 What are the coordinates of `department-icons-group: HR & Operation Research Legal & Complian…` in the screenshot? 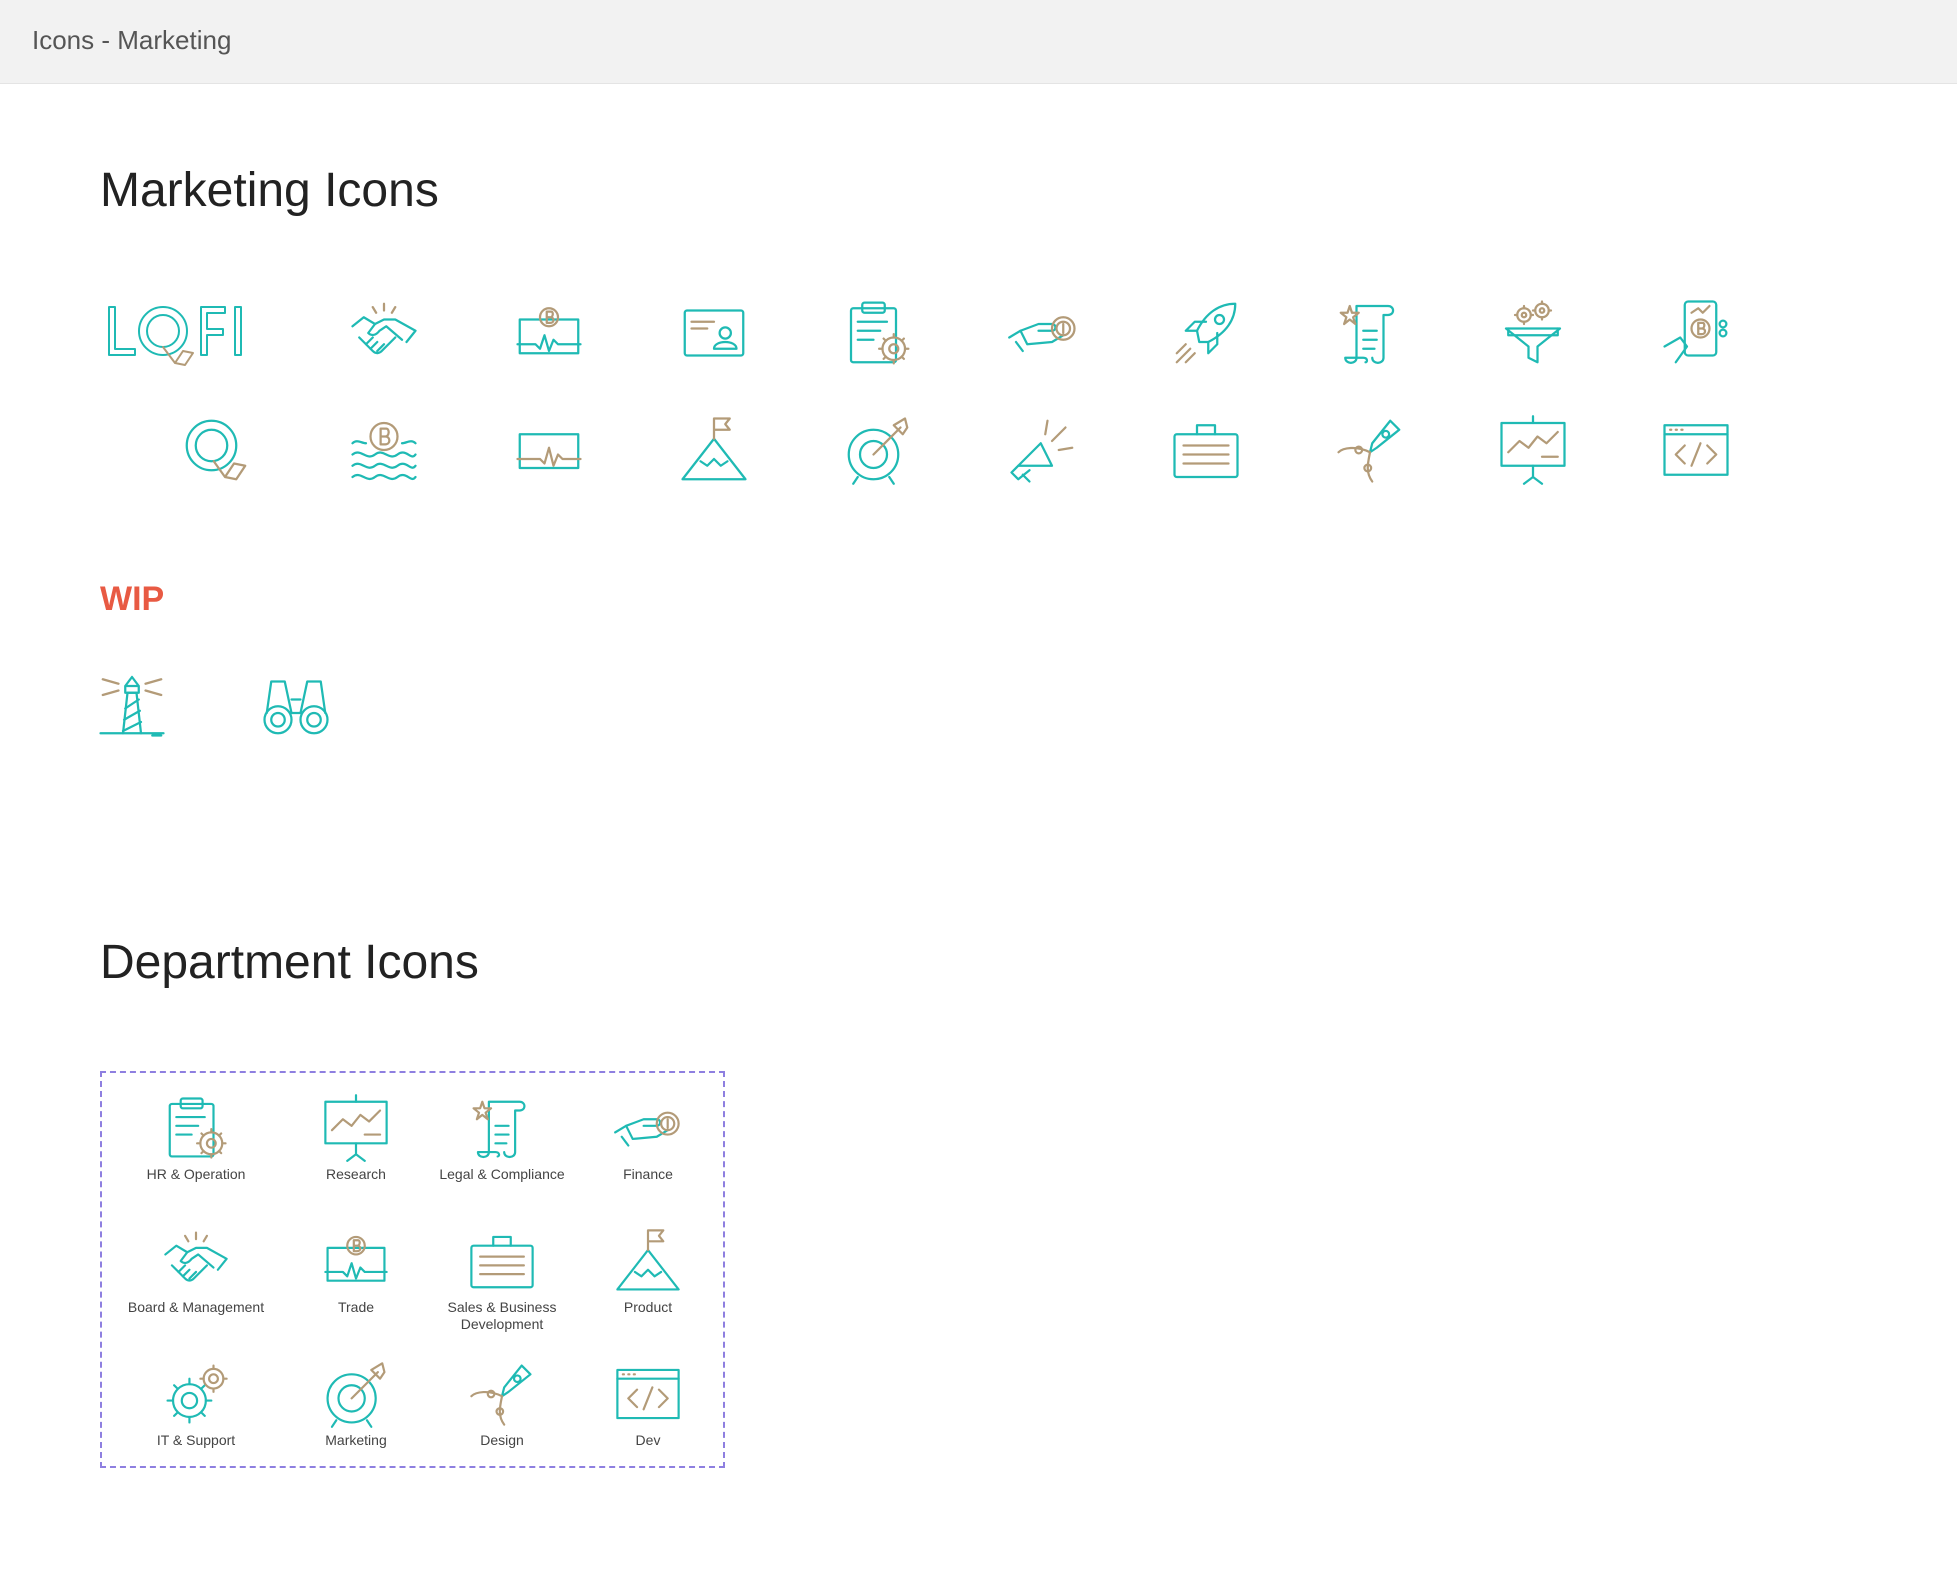 It's located at (412, 1269).